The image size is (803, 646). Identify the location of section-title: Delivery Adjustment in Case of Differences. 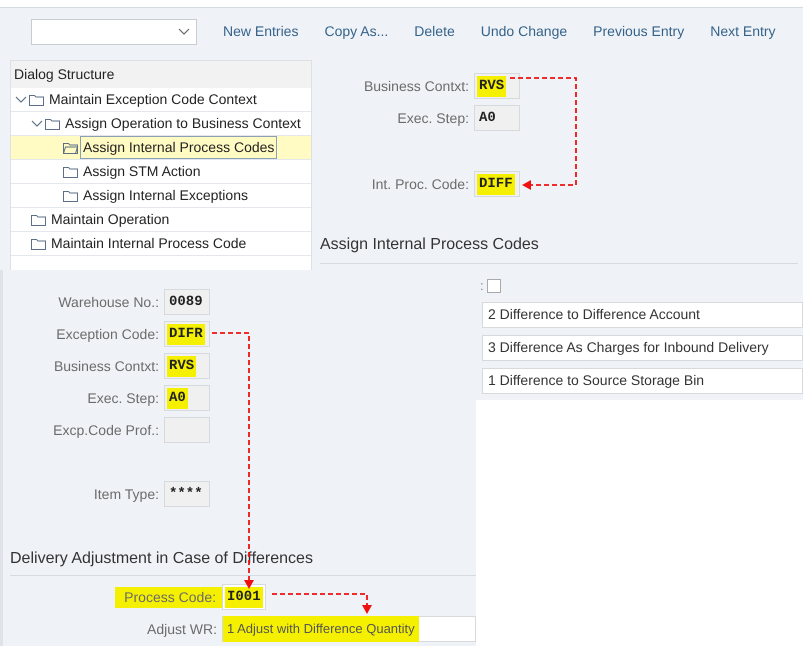
(161, 558).